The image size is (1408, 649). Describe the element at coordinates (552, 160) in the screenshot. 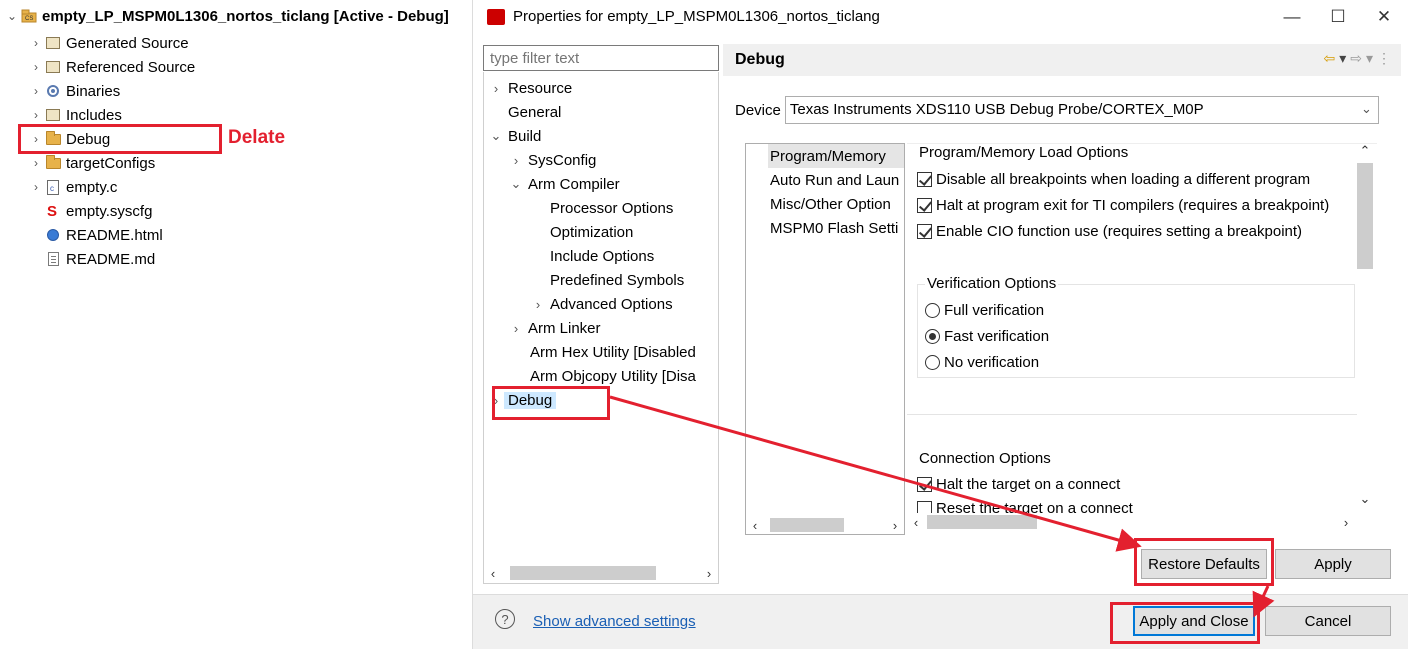

I see `tree-item-sysconfig: › SysConfig` at that location.